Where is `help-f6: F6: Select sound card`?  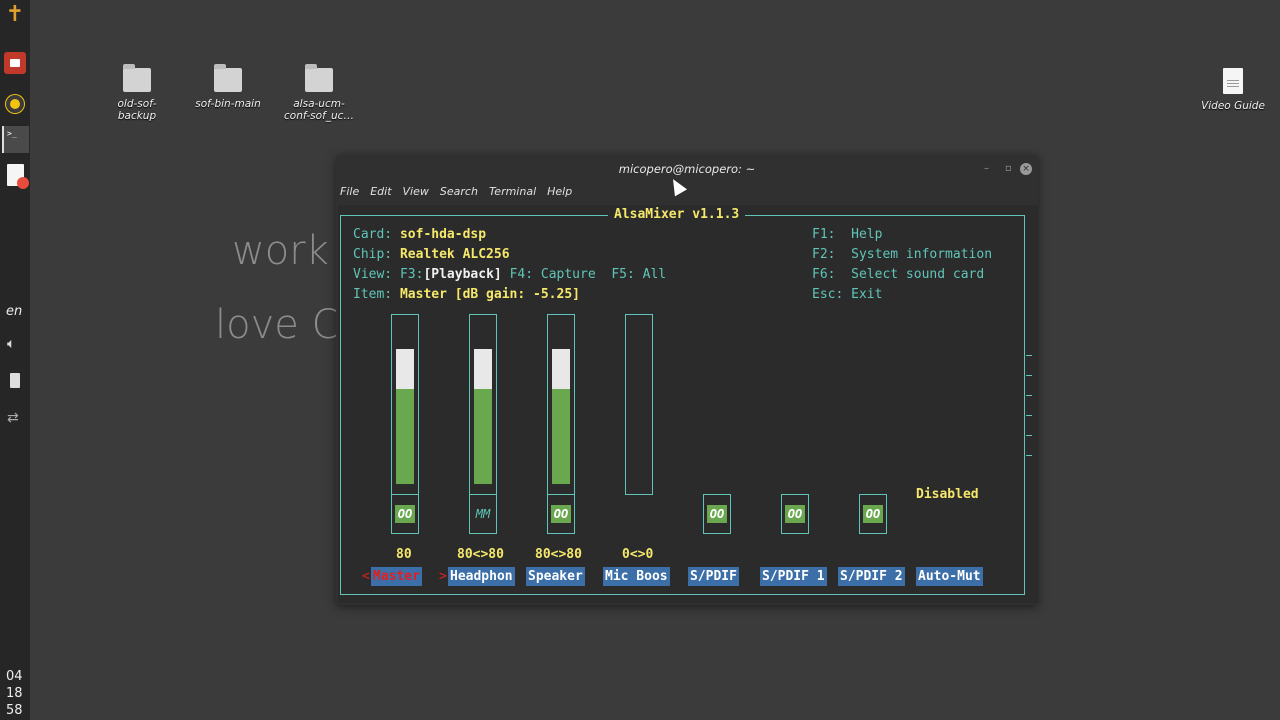 help-f6: F6: Select sound card is located at coordinates (898, 275).